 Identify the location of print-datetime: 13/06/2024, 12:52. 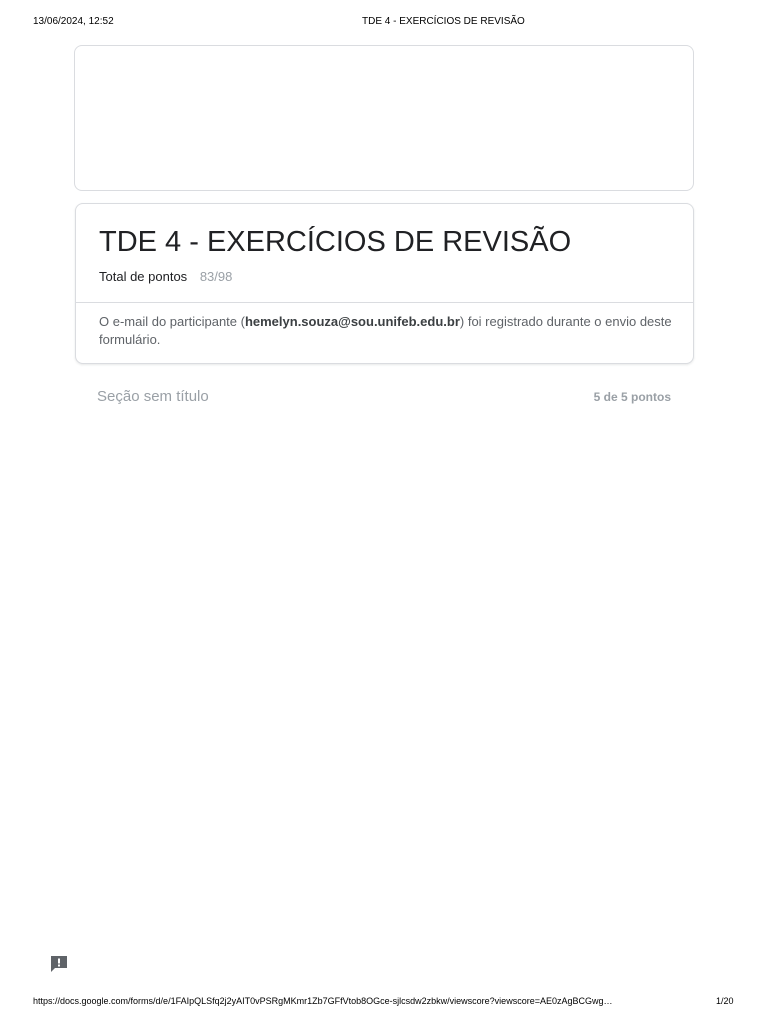
(73, 21).